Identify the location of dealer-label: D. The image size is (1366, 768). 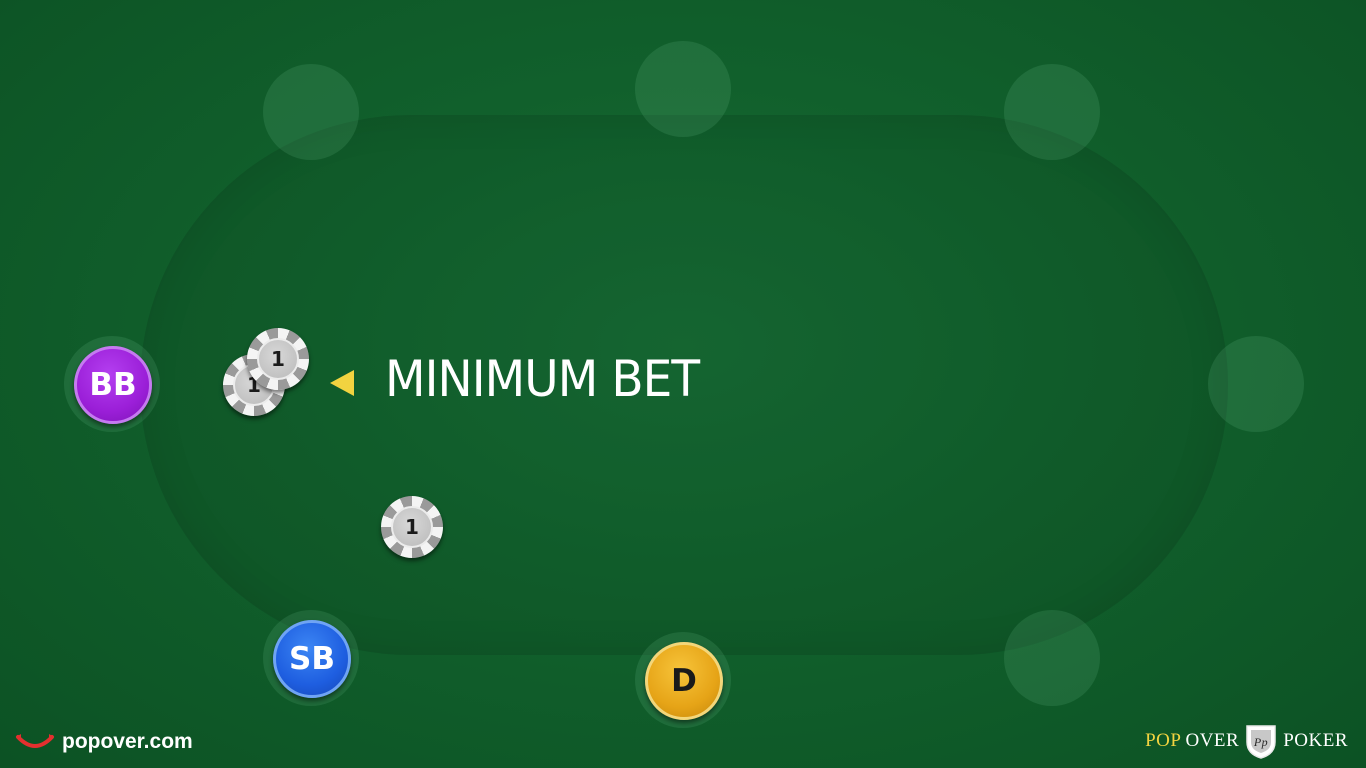
(684, 681).